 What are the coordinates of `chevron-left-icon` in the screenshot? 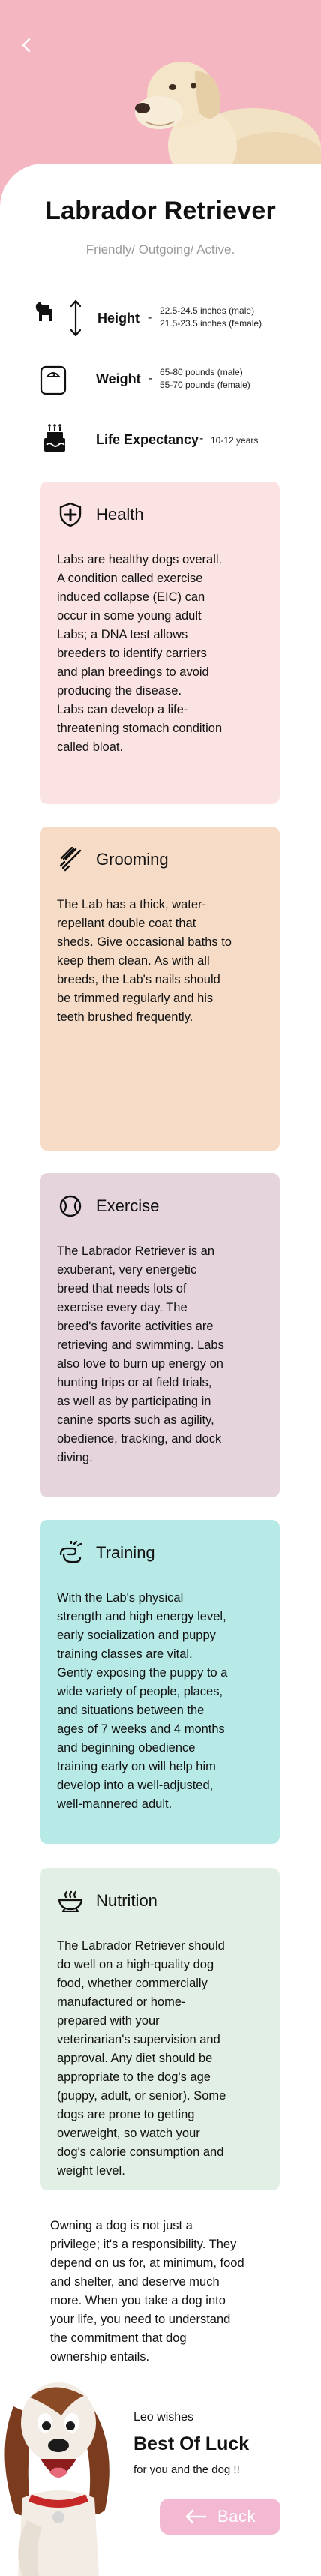 It's located at (27, 45).